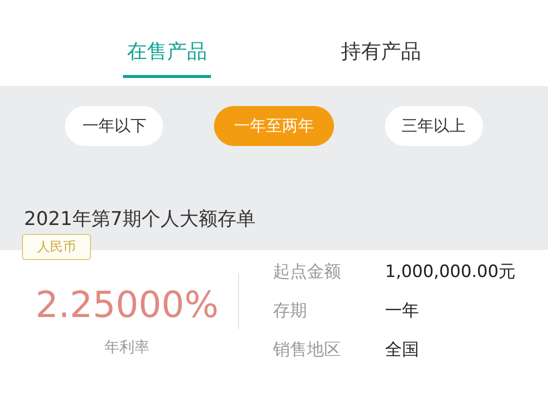 Image resolution: width=548 pixels, height=400 pixels. I want to click on filter-button: 三年以上, so click(433, 126).